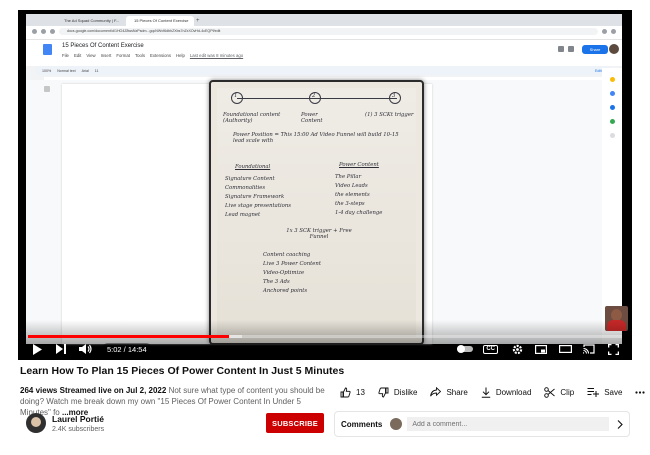 The height and width of the screenshot is (455, 650). Describe the element at coordinates (389, 115) in the screenshot. I see `top-label-trigger: (1) 3 SCKt trigger` at that location.